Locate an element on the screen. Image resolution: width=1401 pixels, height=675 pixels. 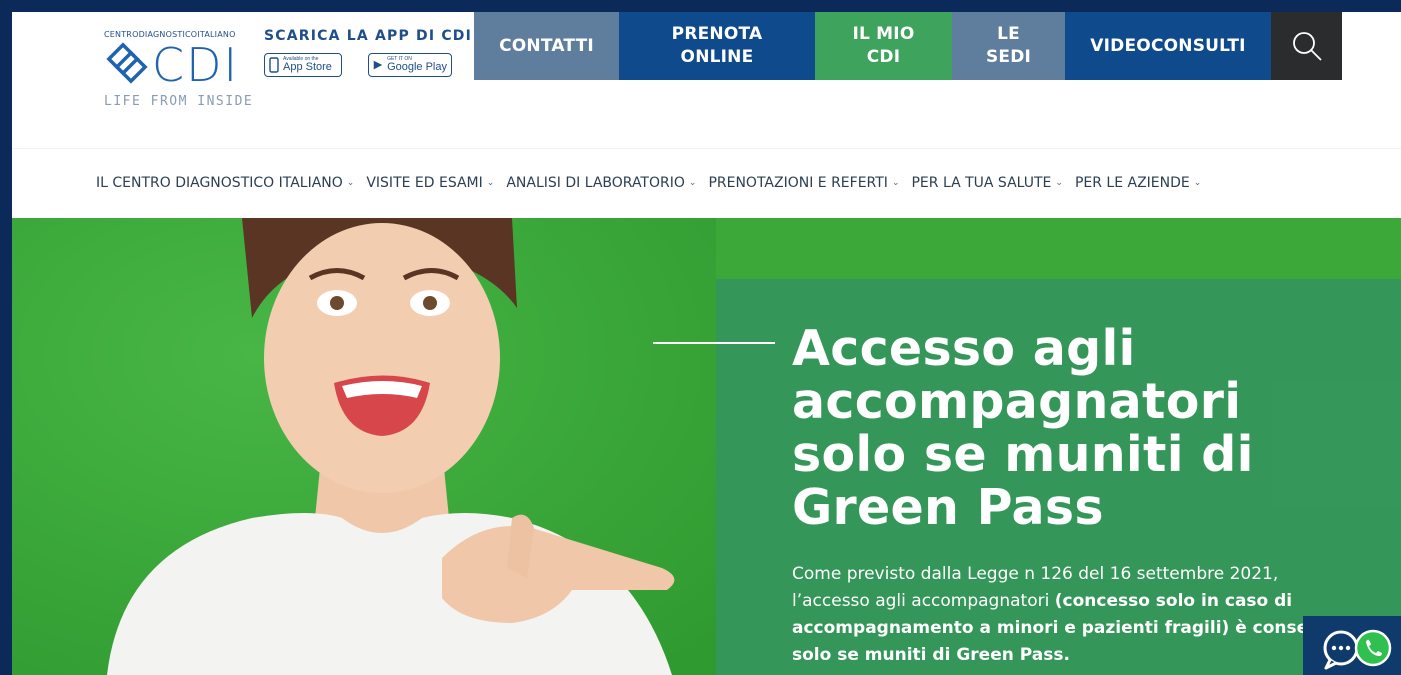
google-play-badge: GET IT ON Google Play is located at coordinates (410, 65).